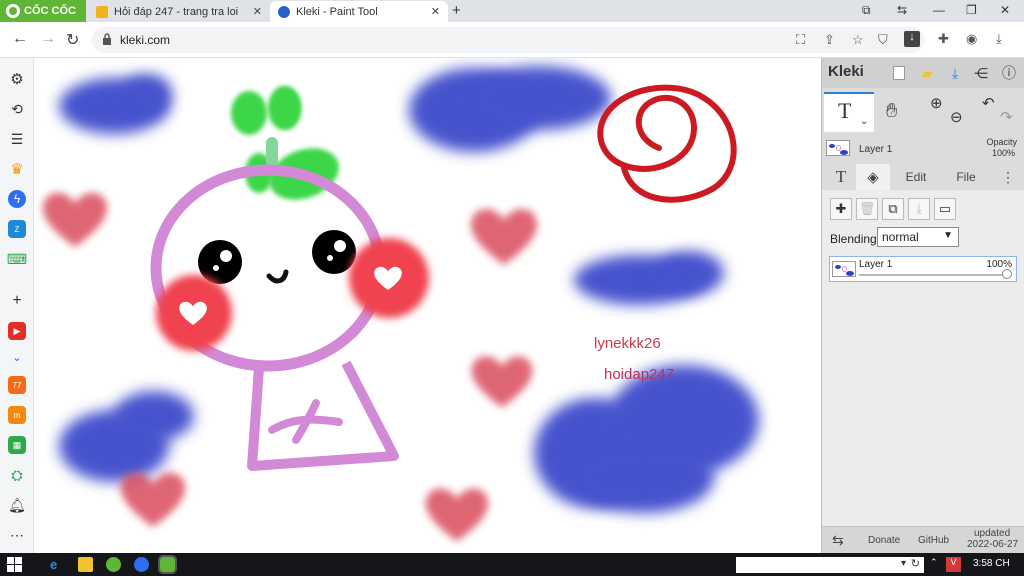 The height and width of the screenshot is (576, 1024). Describe the element at coordinates (966, 177) in the screenshot. I see `tab-file: File` at that location.